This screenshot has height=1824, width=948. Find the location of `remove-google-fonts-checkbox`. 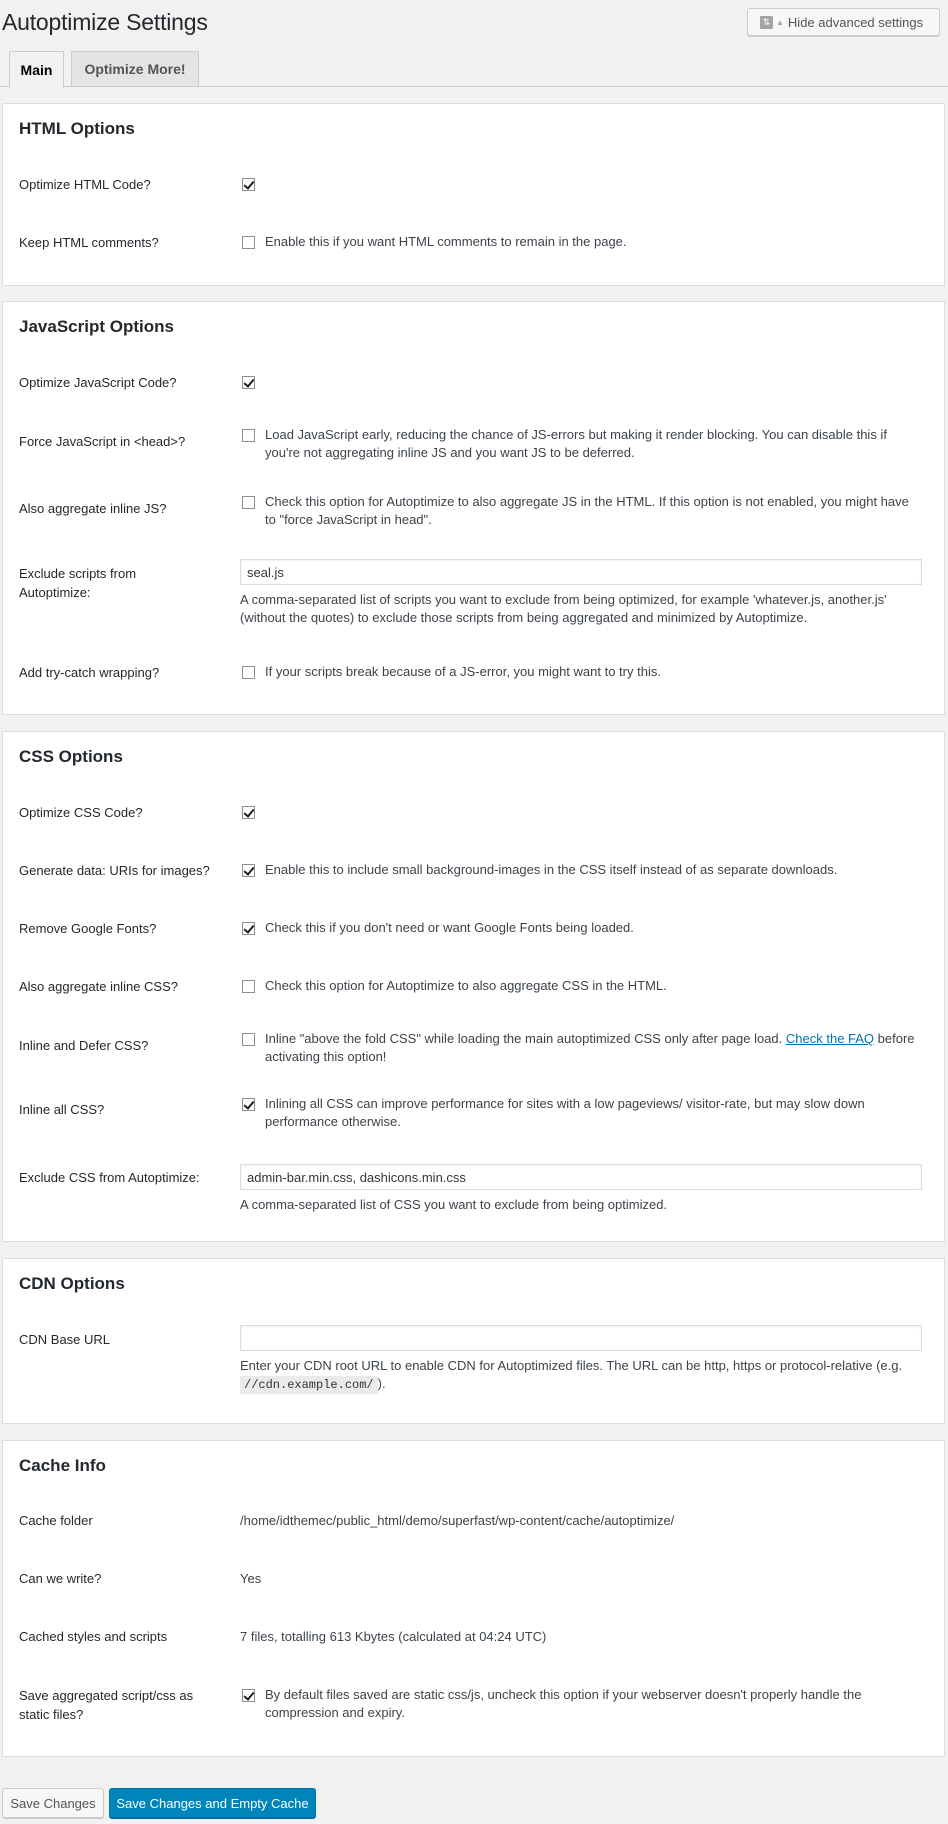

remove-google-fonts-checkbox is located at coordinates (248, 928).